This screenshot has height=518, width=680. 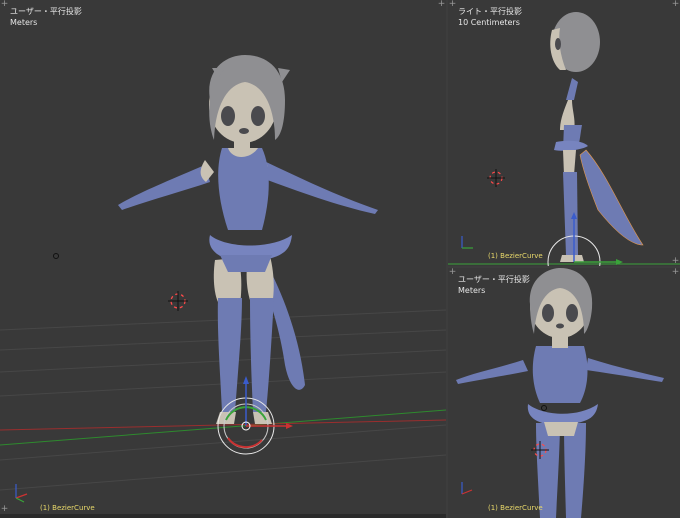 What do you see at coordinates (441, 4) in the screenshot?
I see `viewport-main-corner-tr: +` at bounding box center [441, 4].